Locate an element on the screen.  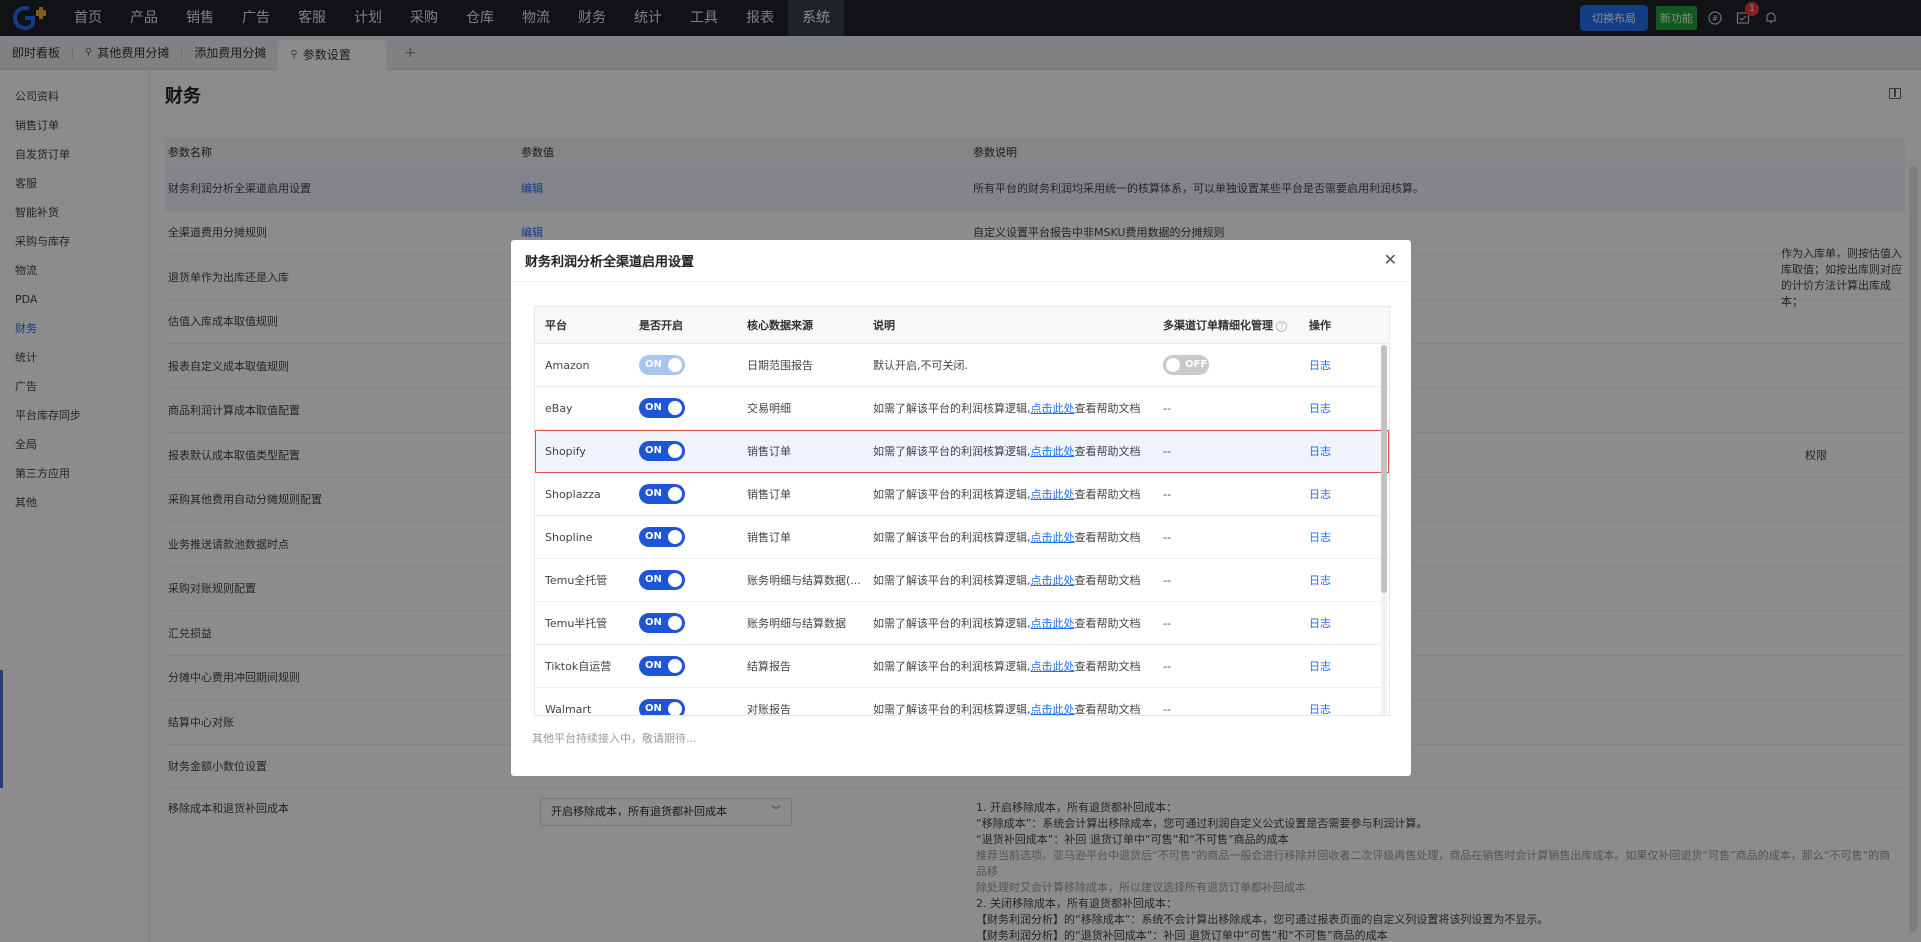
data-source: 交易明细 is located at coordinates (769, 408).